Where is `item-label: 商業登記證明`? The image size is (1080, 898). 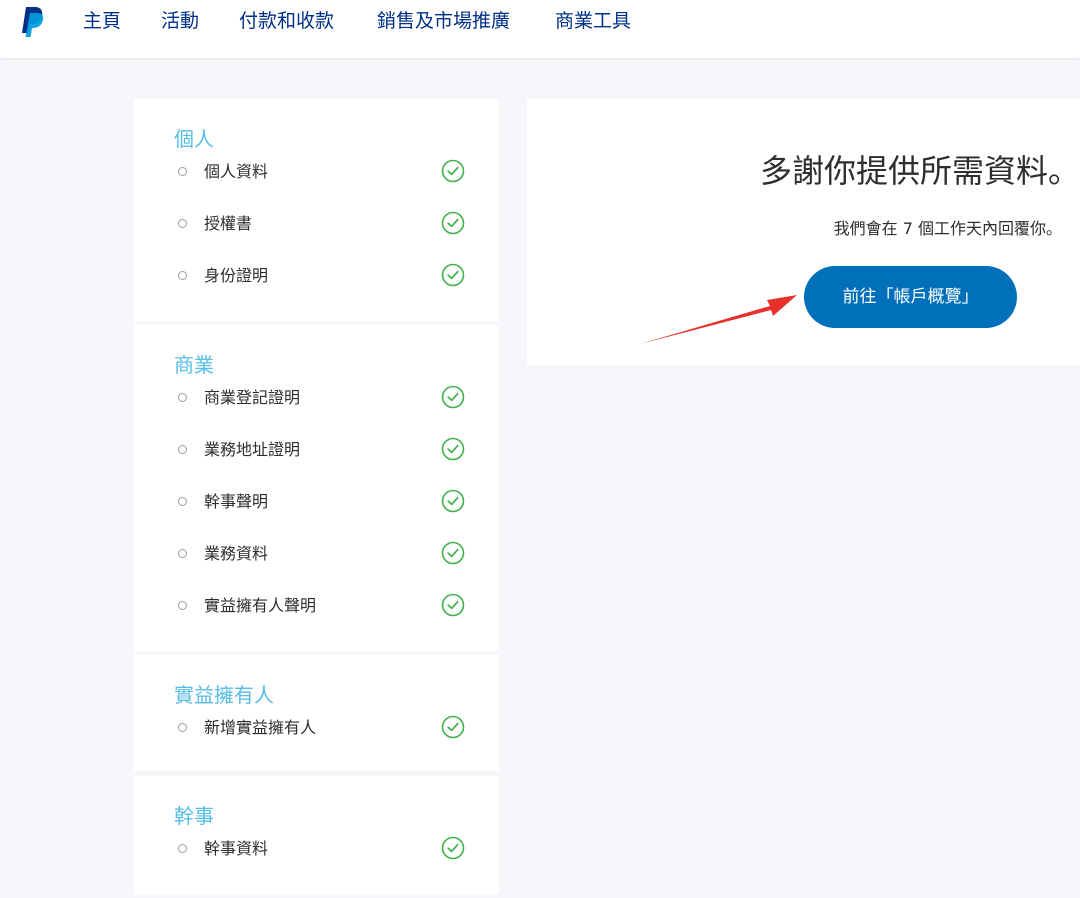
item-label: 商業登記證明 is located at coordinates (252, 397).